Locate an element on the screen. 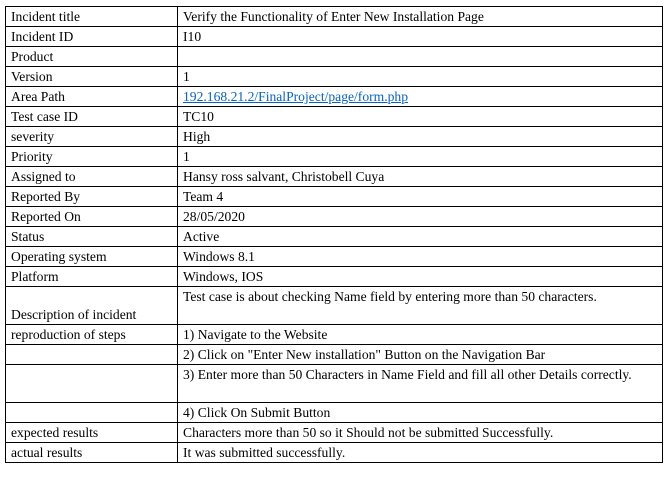 This screenshot has width=668, height=479. table-row: Status Active is located at coordinates (334, 236).